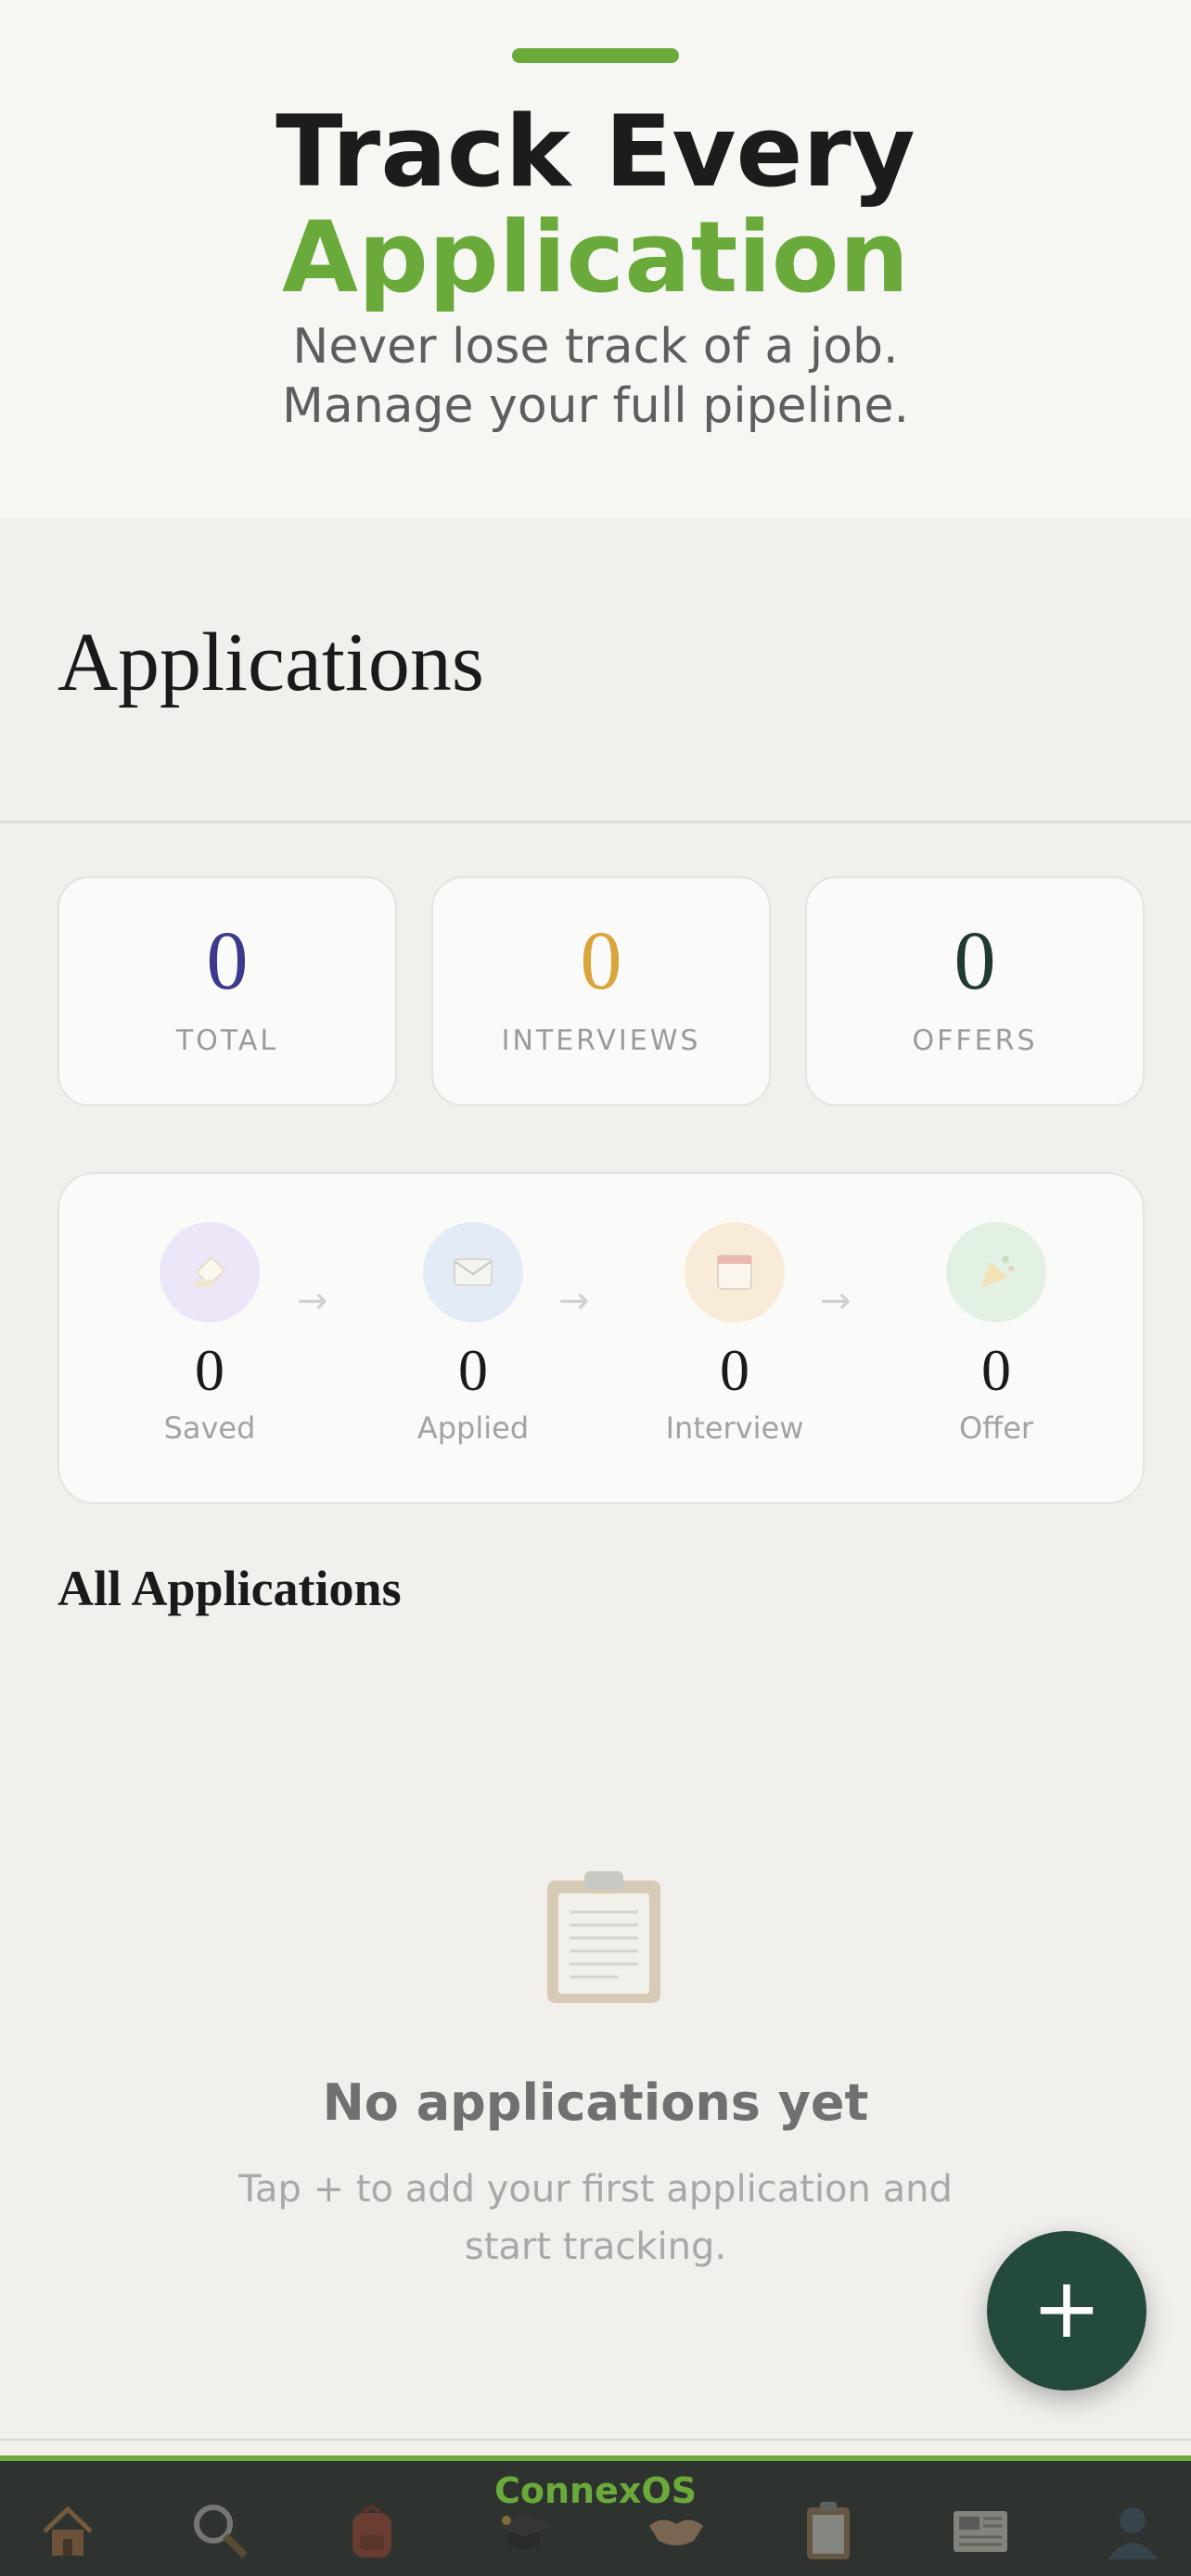  I want to click on pipeline-stage-applied: 0 Applied, so click(473, 1334).